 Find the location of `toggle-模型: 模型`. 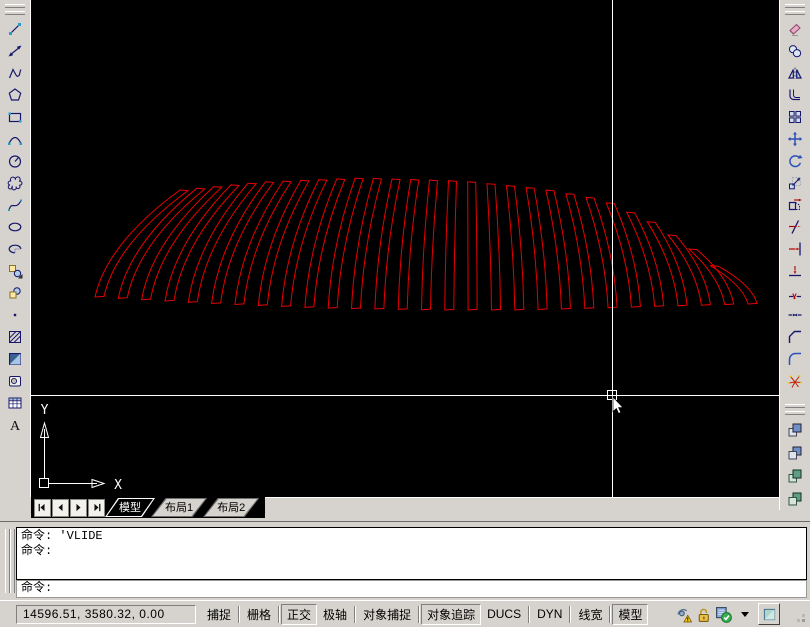

toggle-模型: 模型 is located at coordinates (630, 614).